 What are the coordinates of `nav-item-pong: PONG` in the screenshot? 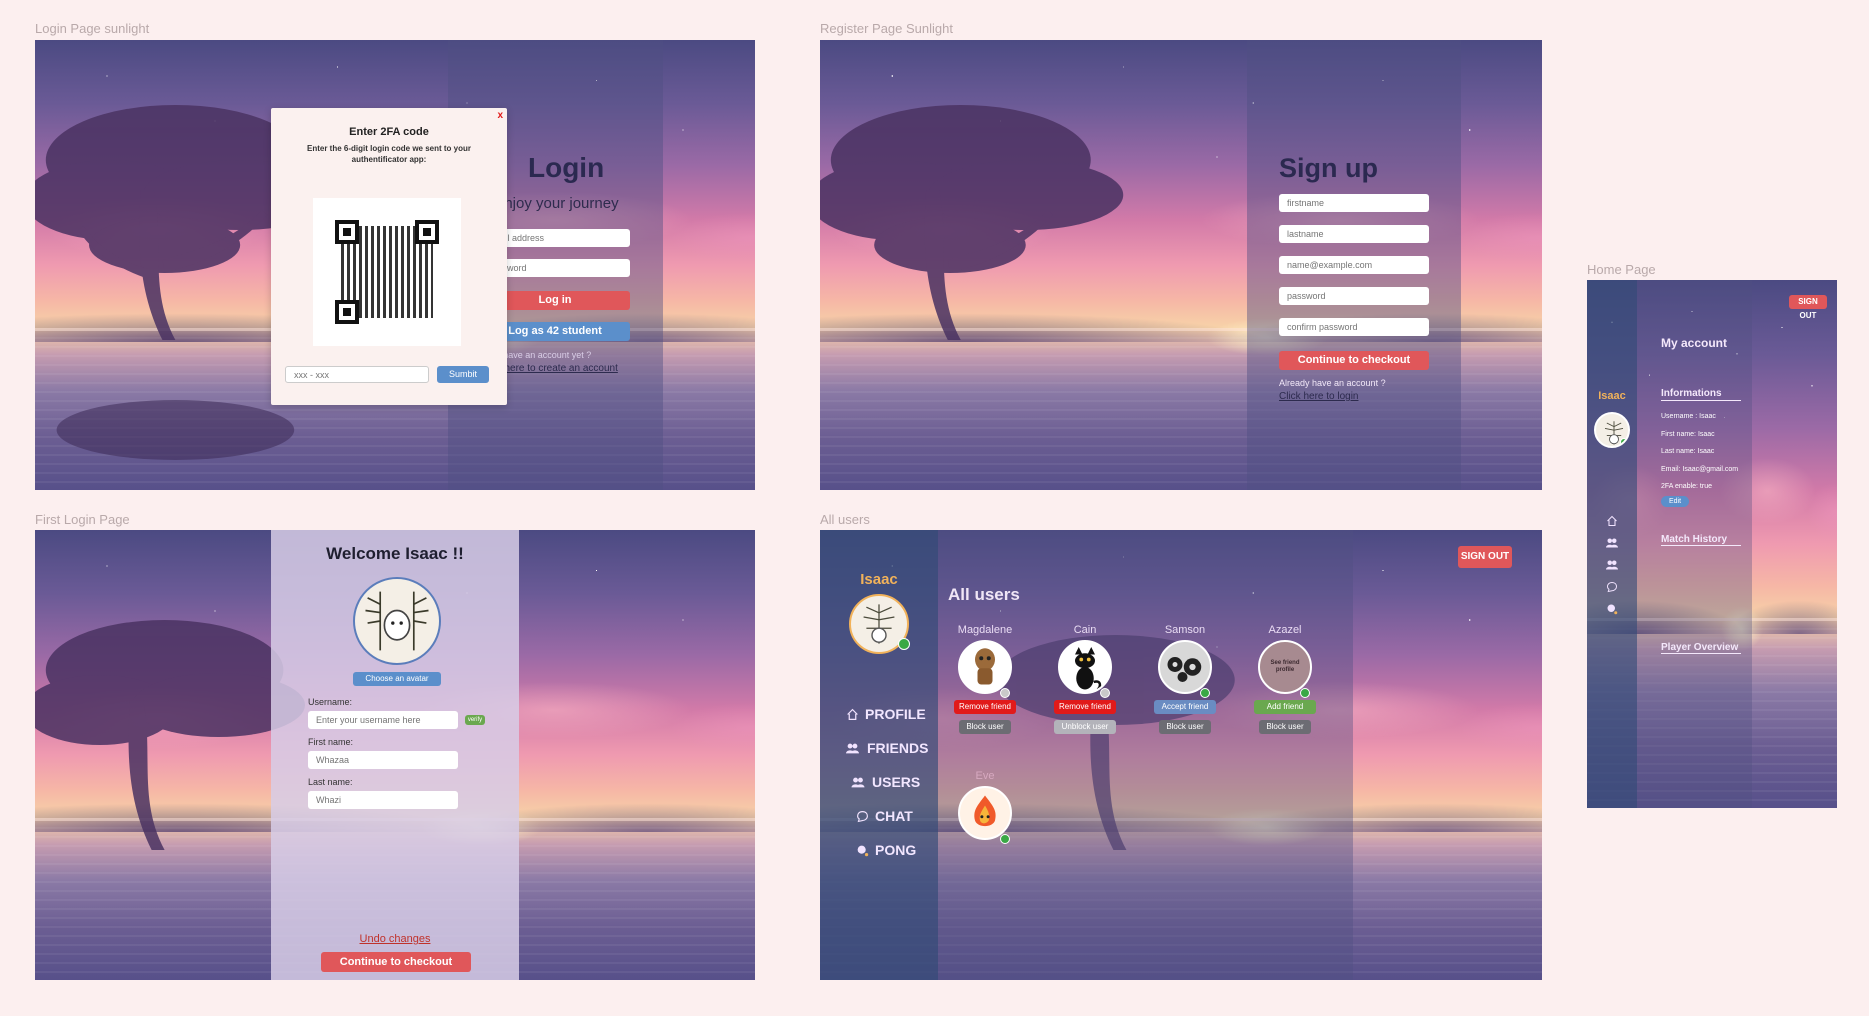 It's located at (886, 850).